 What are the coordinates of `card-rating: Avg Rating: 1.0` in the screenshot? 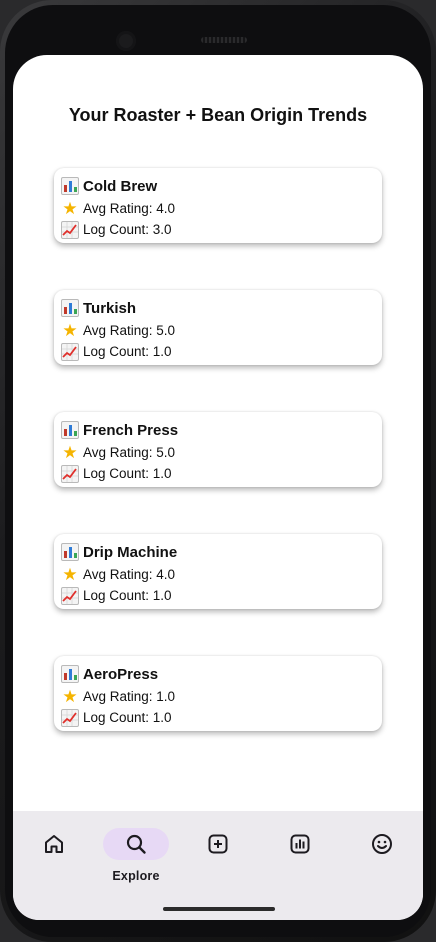 It's located at (129, 696).